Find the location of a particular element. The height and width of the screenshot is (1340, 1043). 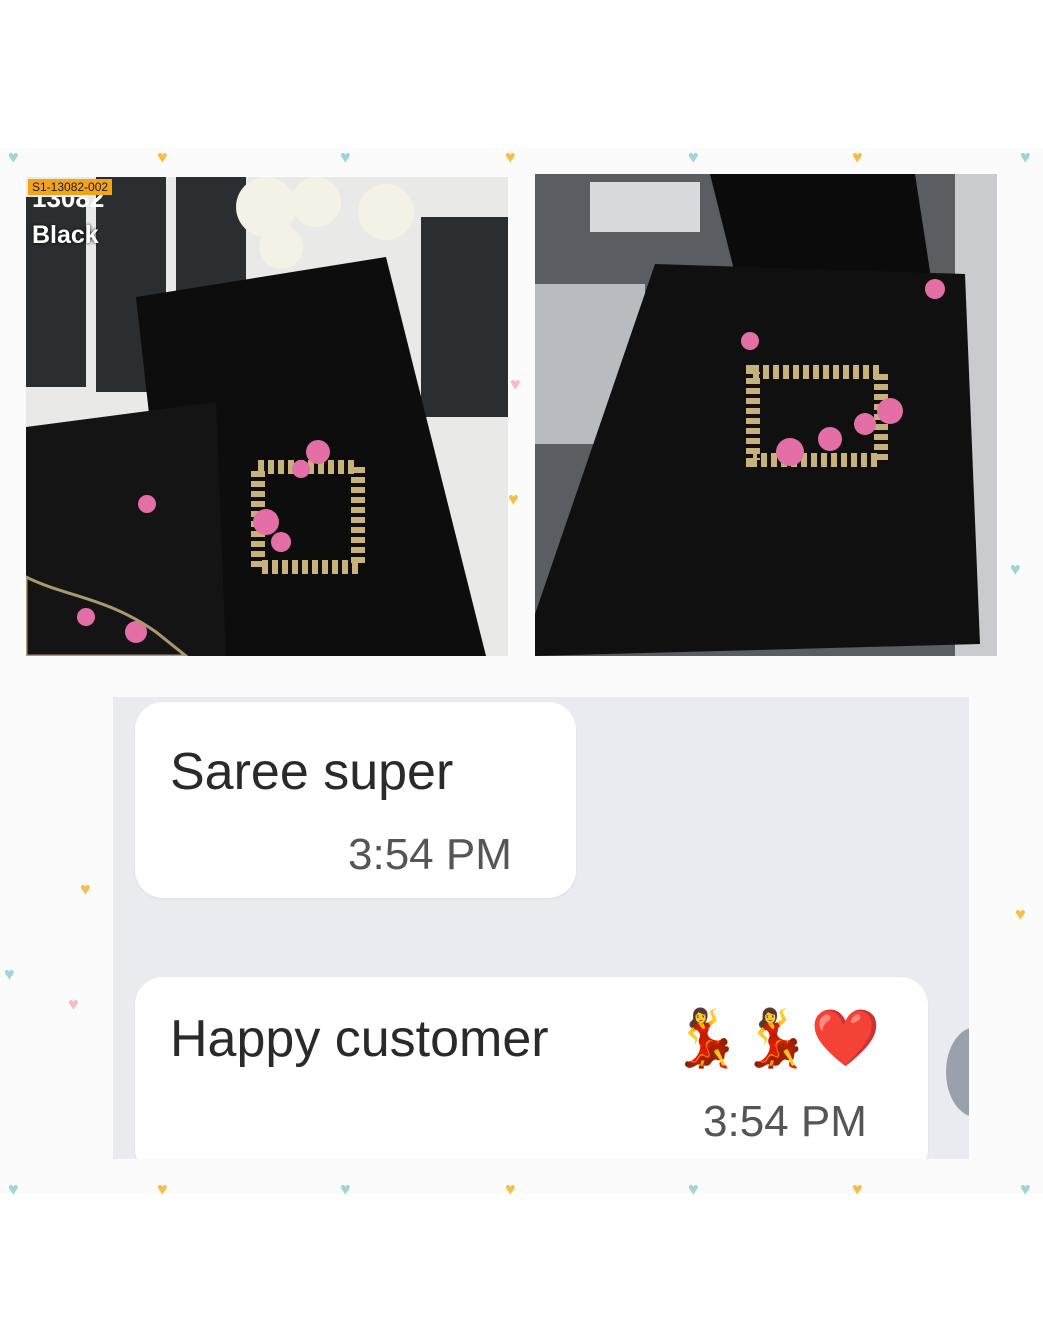

message-bubble: Saree super 3:54 PM is located at coordinates (355, 800).